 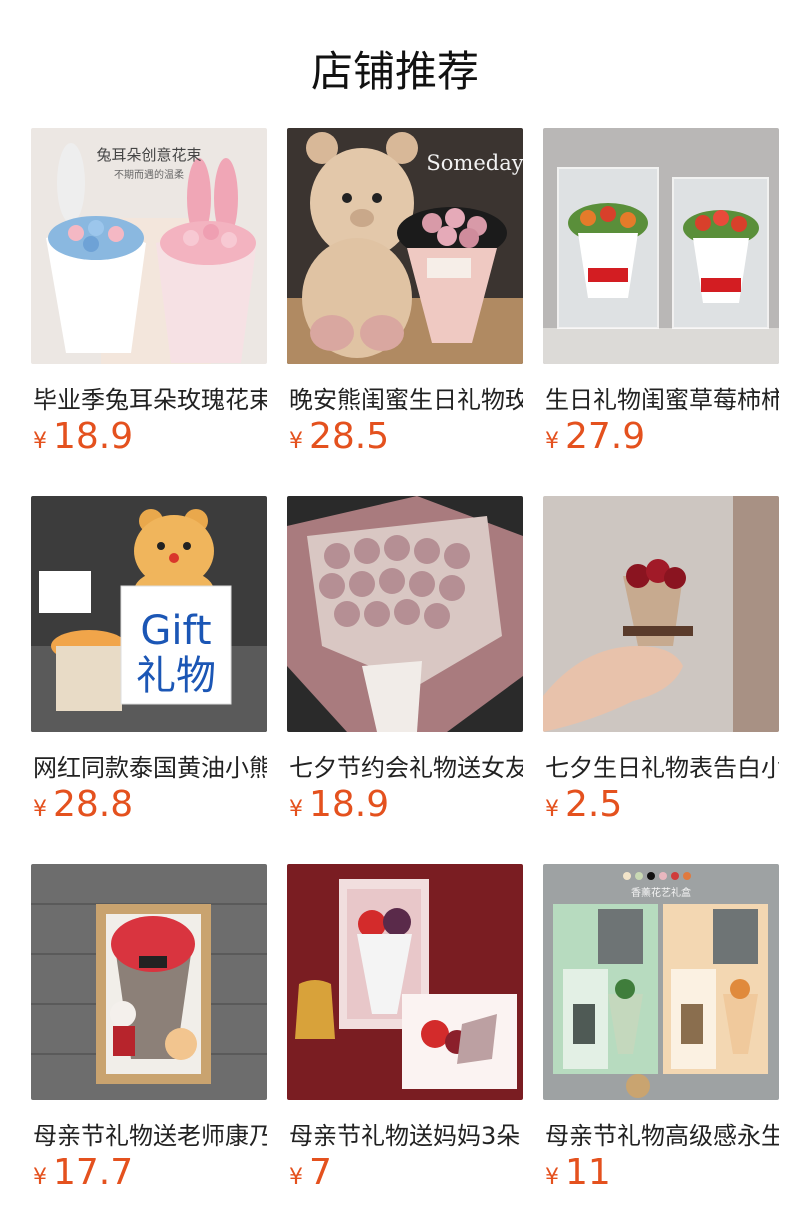 I want to click on product-name: 母亲节礼物送妈妈3朵, so click(x=406, y=1133).